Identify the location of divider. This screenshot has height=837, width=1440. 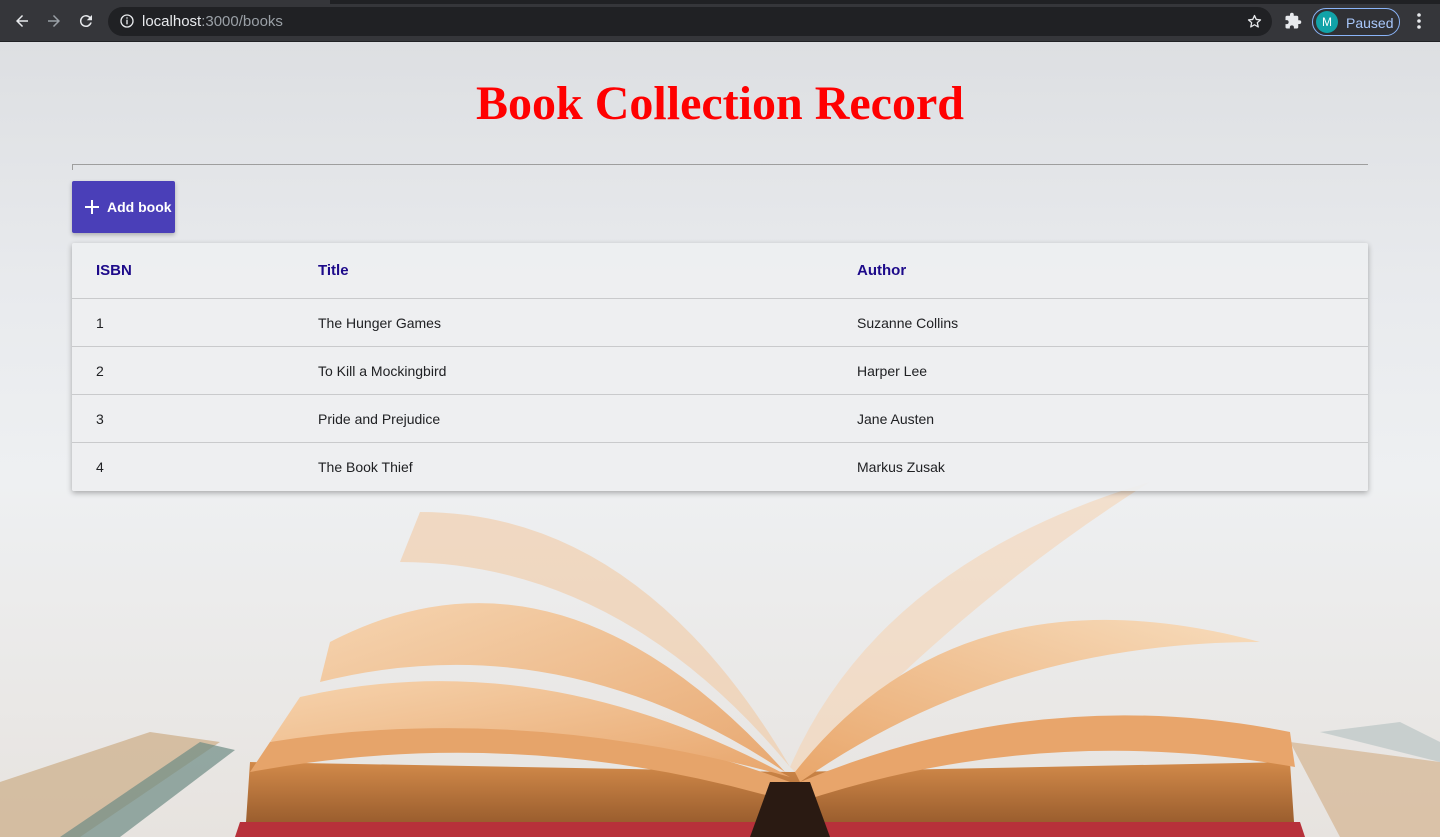
(720, 167).